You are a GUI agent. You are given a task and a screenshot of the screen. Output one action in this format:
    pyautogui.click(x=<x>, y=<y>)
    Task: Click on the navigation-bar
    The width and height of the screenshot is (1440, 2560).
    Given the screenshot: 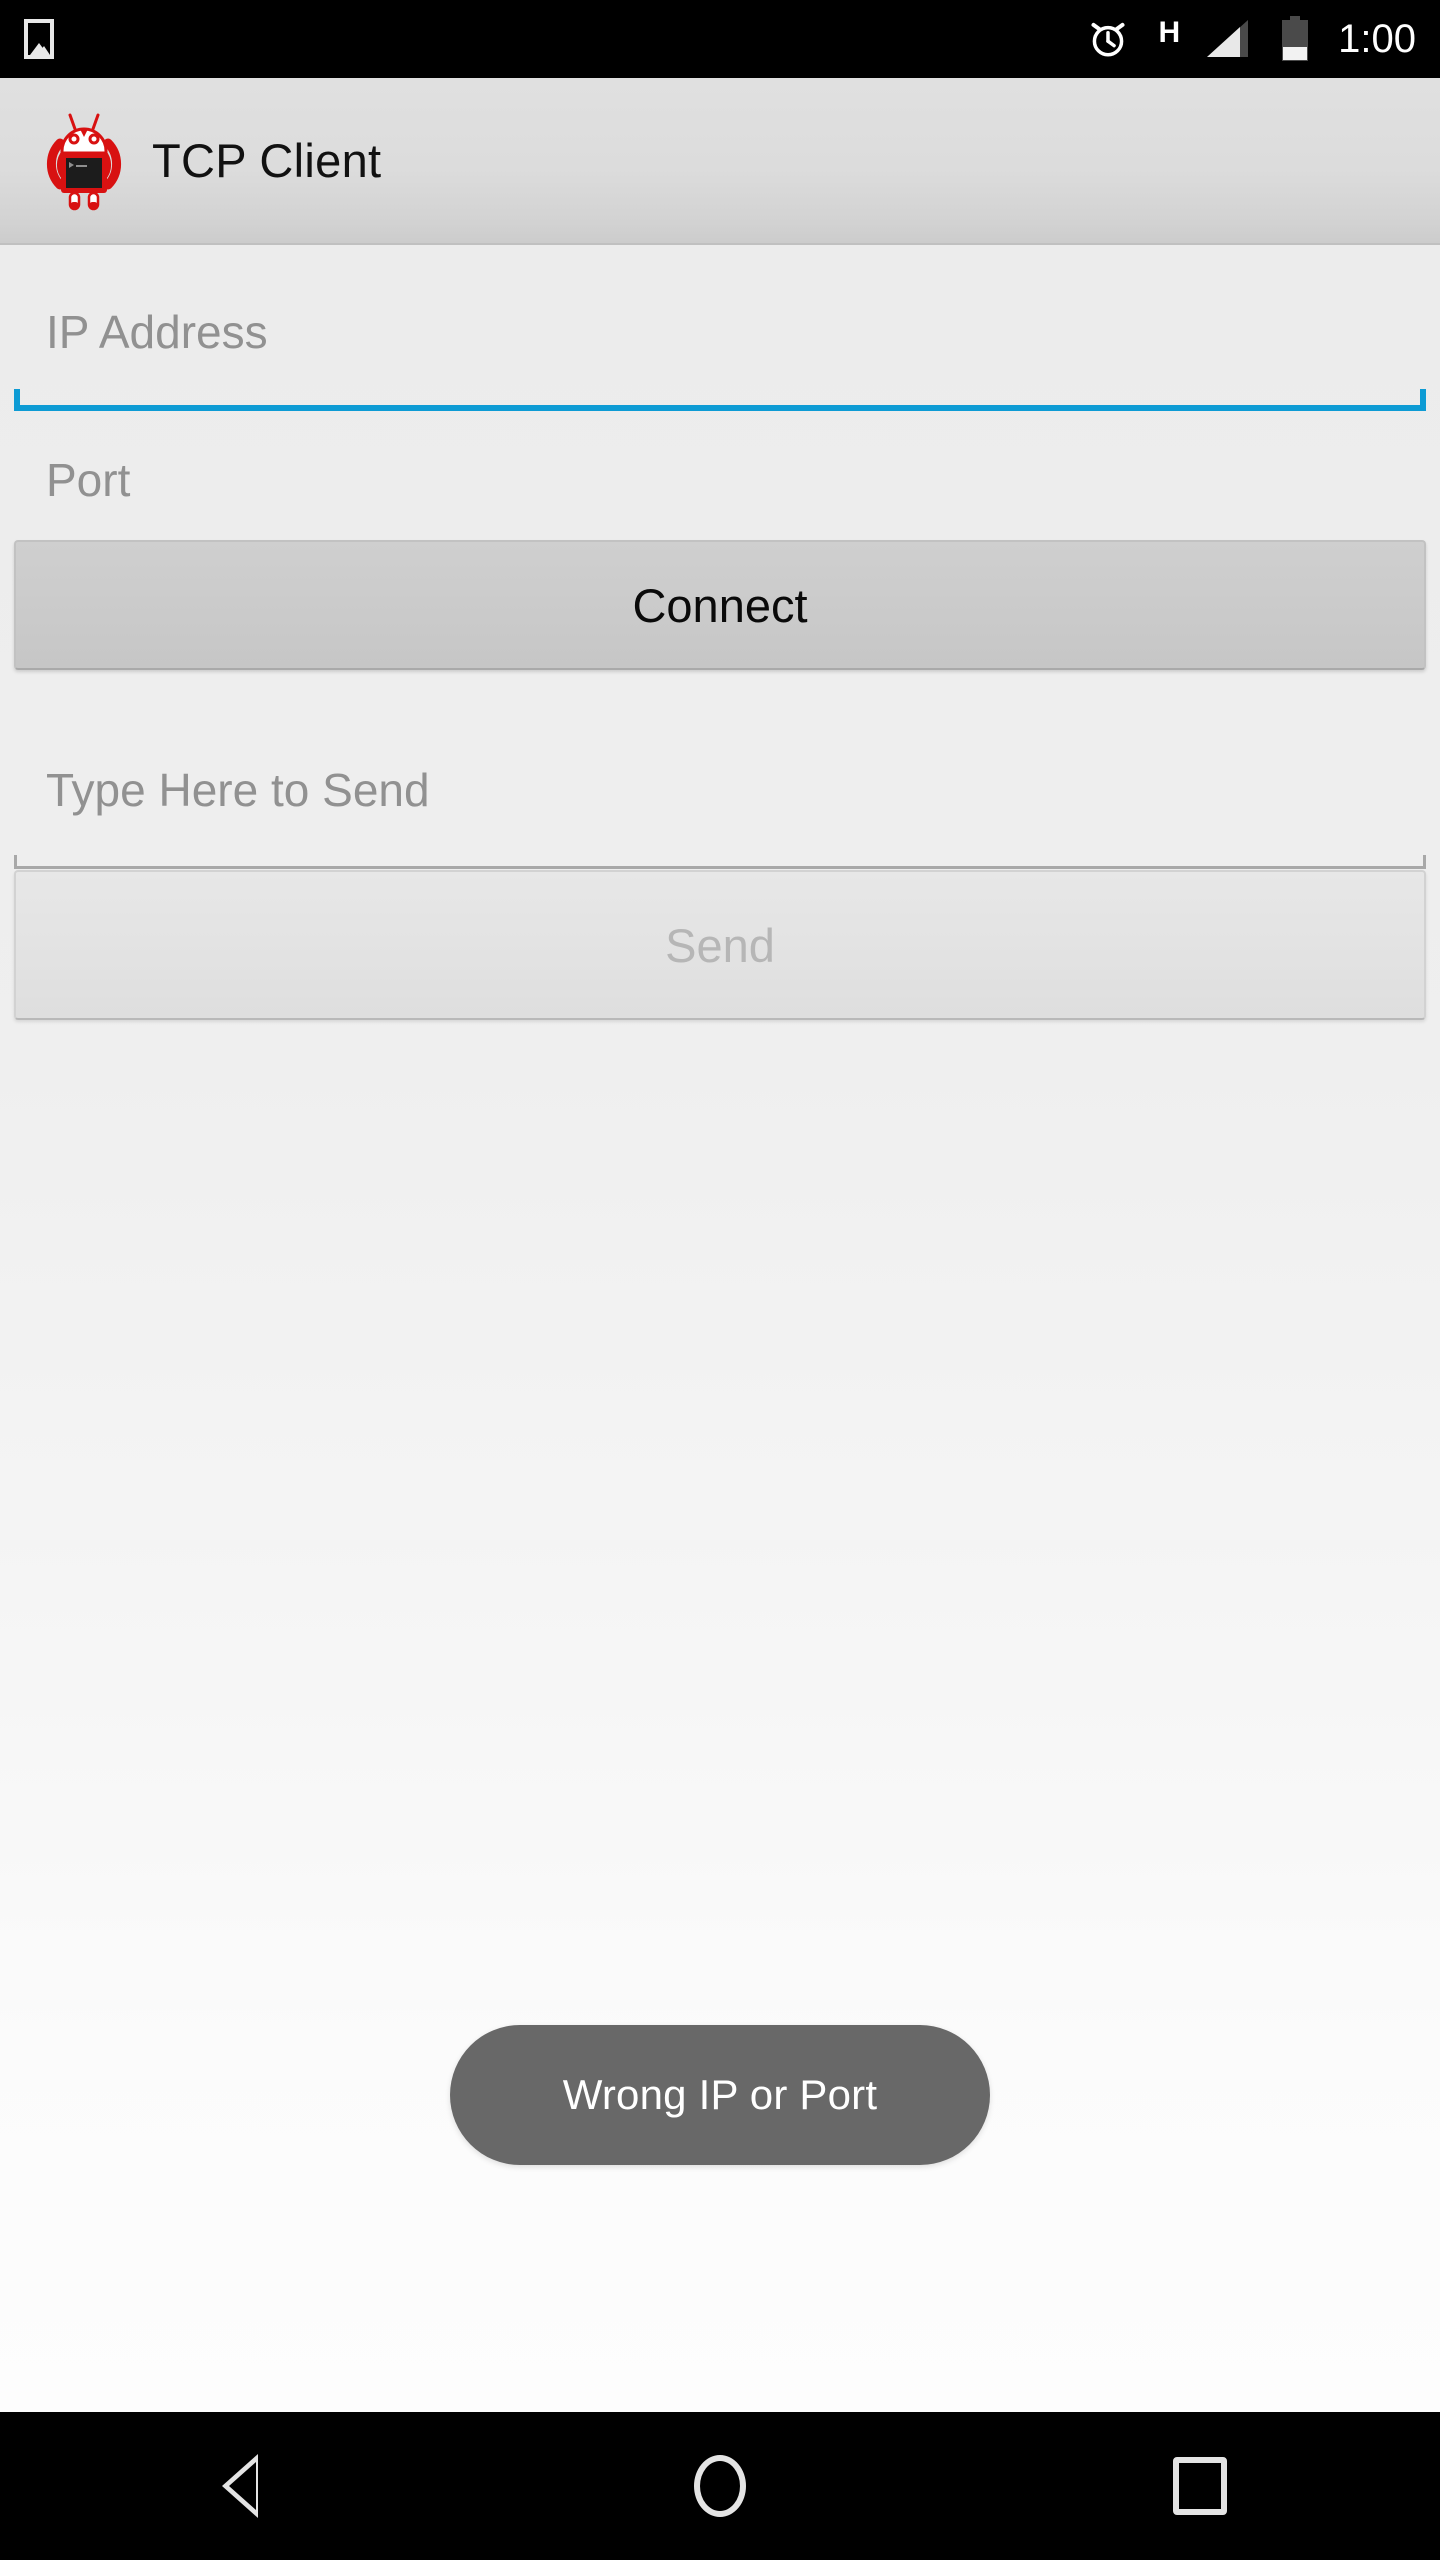 What is the action you would take?
    pyautogui.click(x=720, y=2486)
    